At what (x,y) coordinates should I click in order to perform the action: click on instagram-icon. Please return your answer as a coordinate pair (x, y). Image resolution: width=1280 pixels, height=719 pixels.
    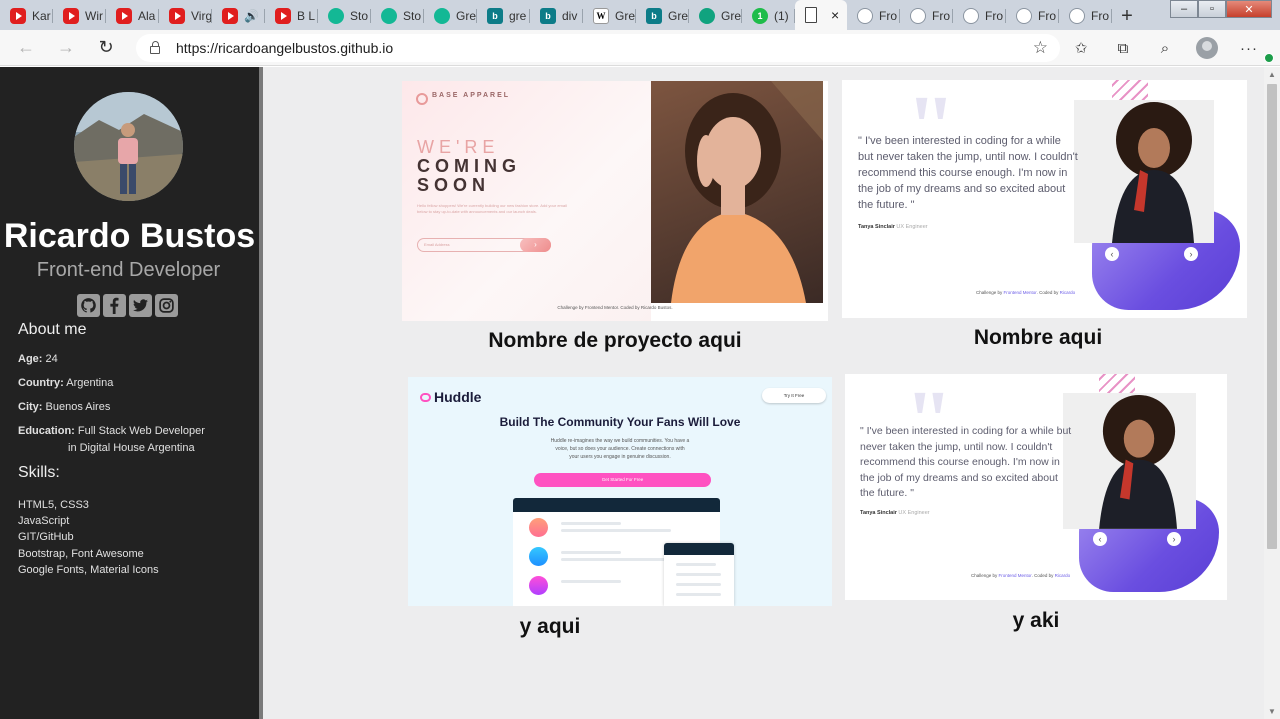
    Looking at the image, I should click on (166, 305).